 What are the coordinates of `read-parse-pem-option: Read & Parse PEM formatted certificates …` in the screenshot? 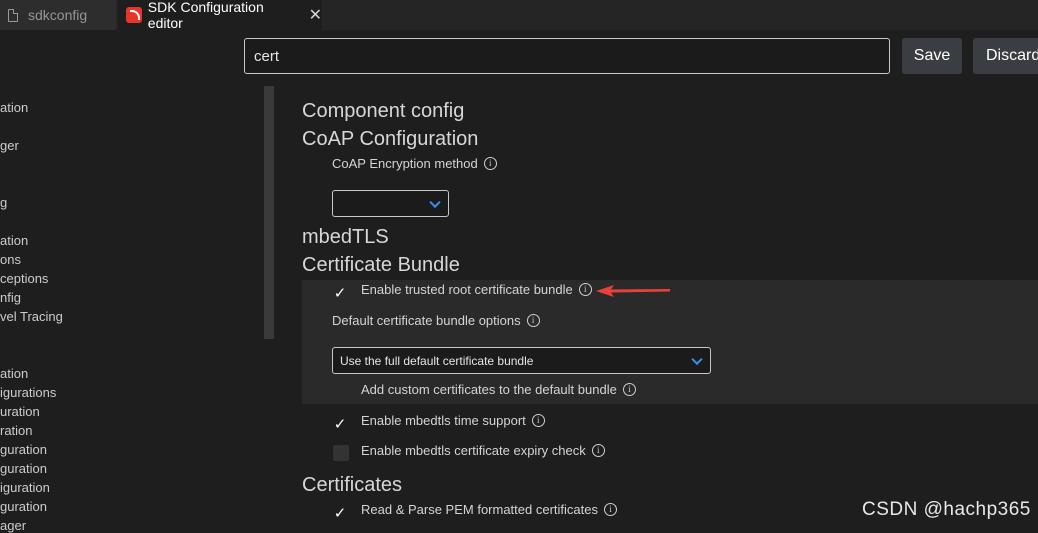 It's located at (489, 509).